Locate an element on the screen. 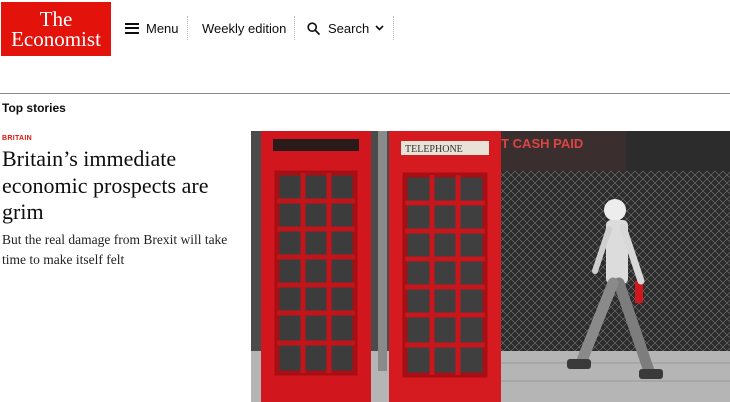  telephone-sign-text: TELEPHONE is located at coordinates (434, 149).